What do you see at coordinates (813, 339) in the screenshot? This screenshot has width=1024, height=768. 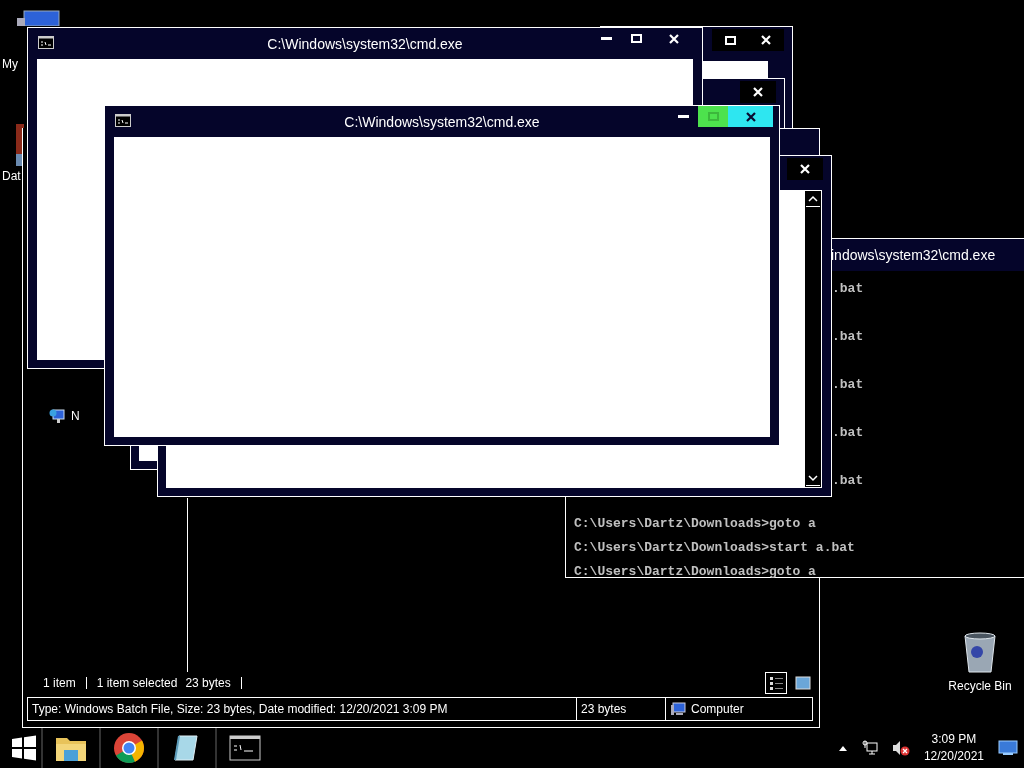 I see `scrollbar` at bounding box center [813, 339].